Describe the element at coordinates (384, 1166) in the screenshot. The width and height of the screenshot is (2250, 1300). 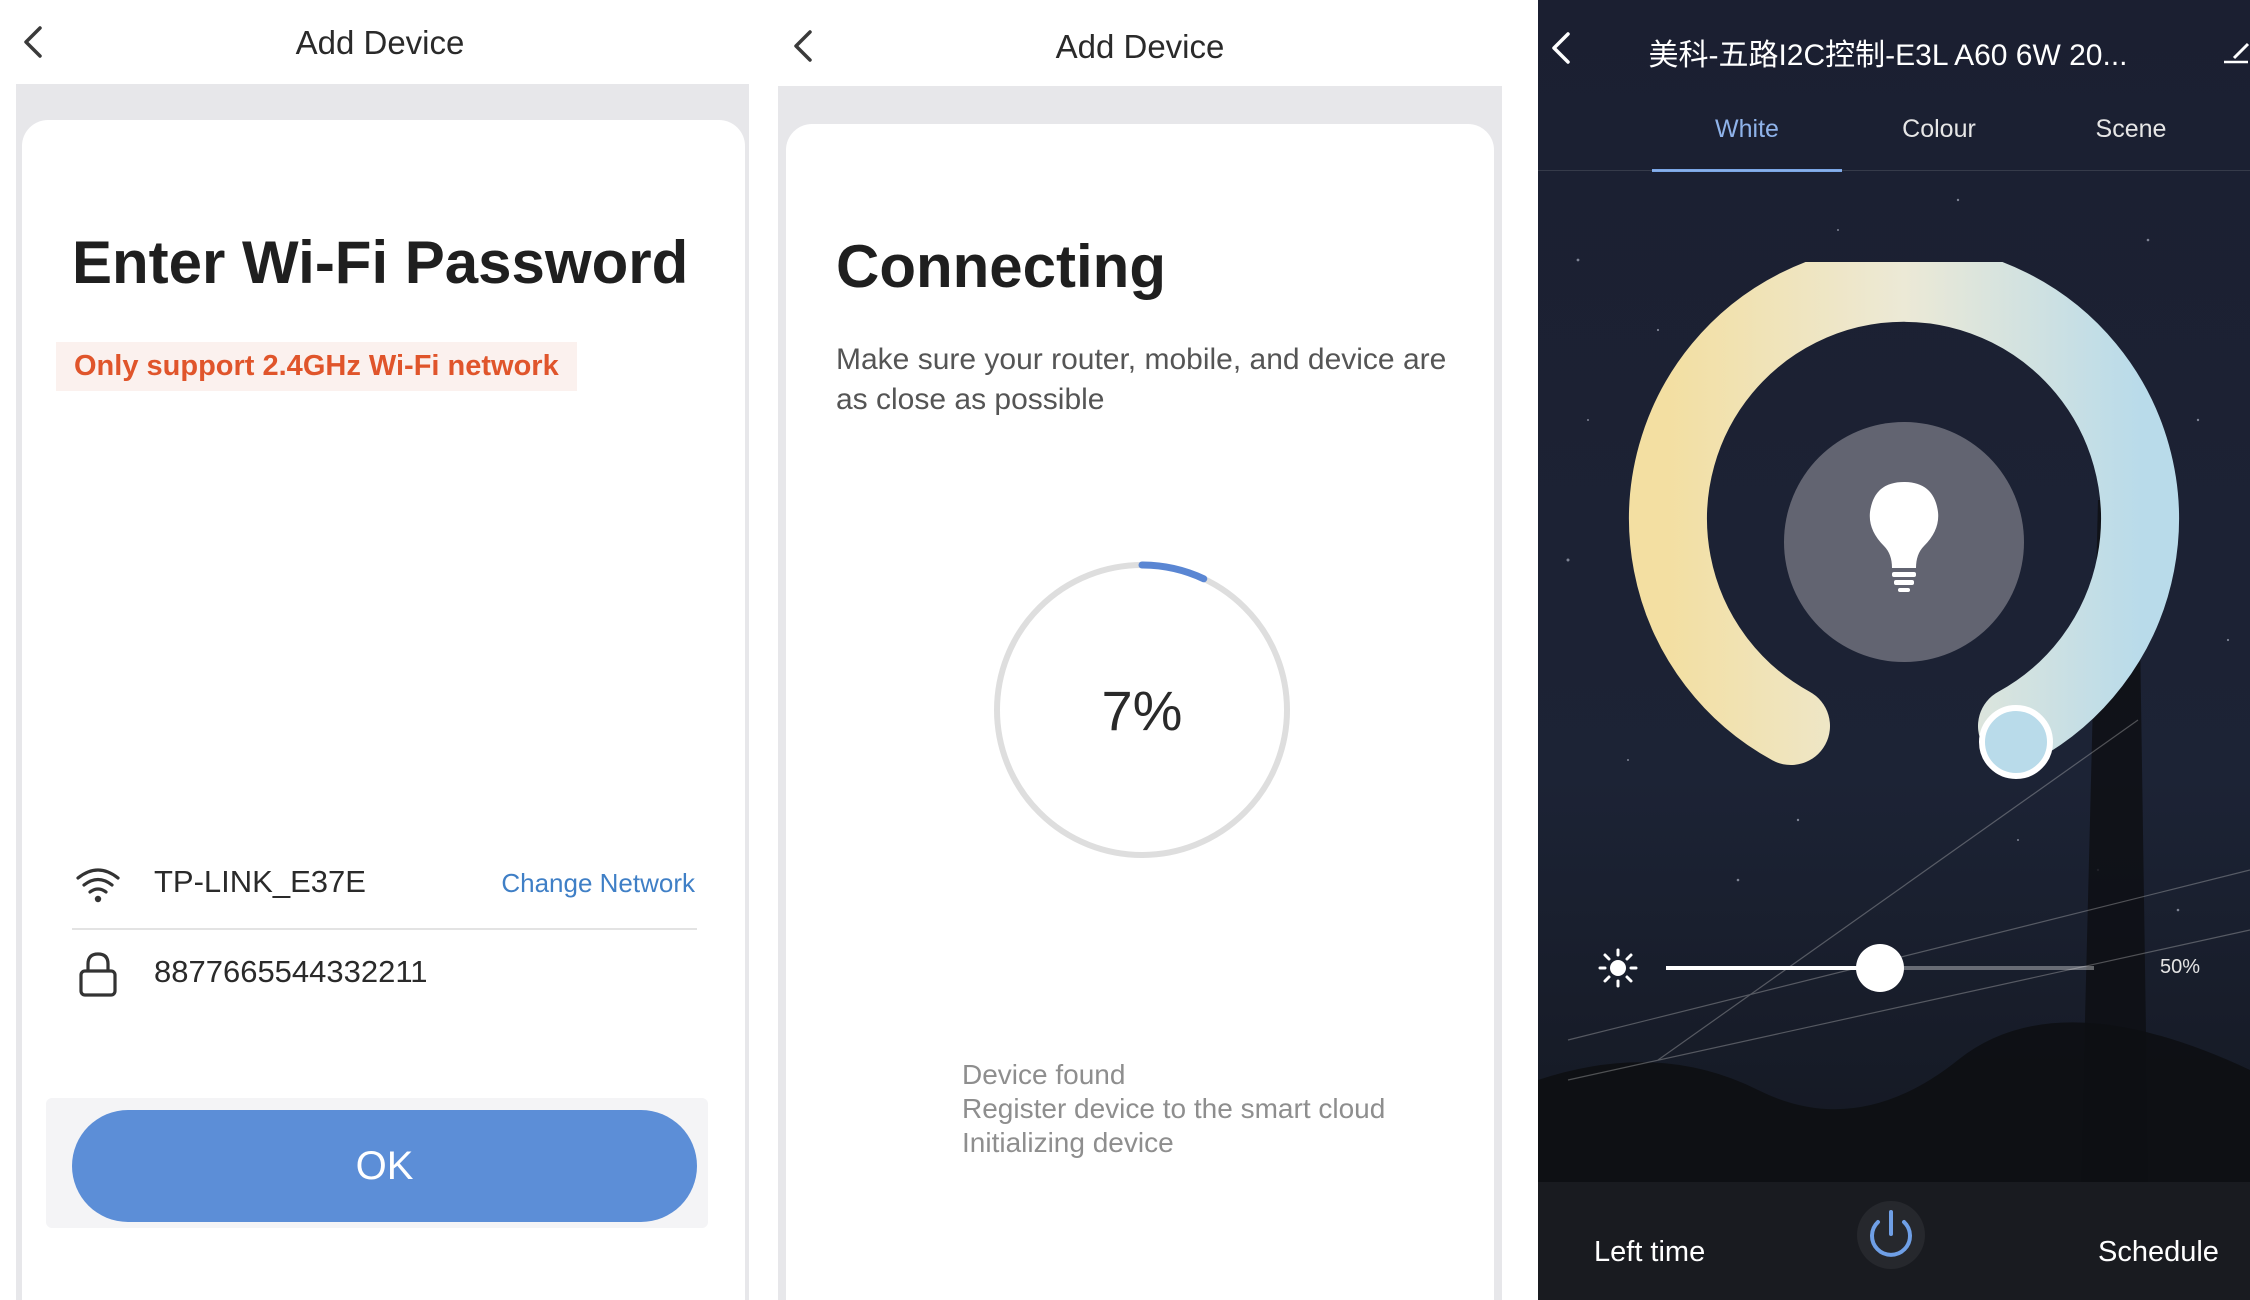
I see `ok-button: OK` at that location.